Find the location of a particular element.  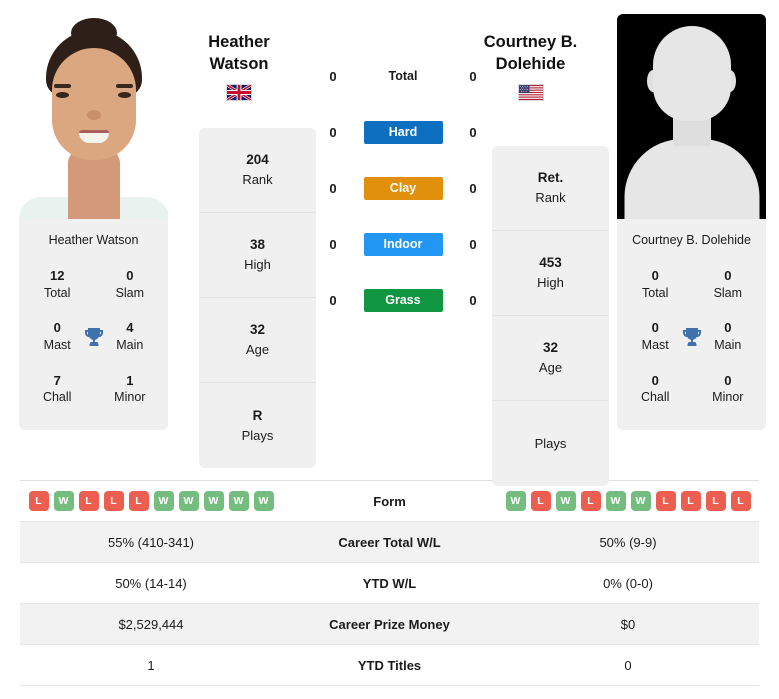

right-titles-row-2: 0 Mast 0 Main is located at coordinates (691, 337).